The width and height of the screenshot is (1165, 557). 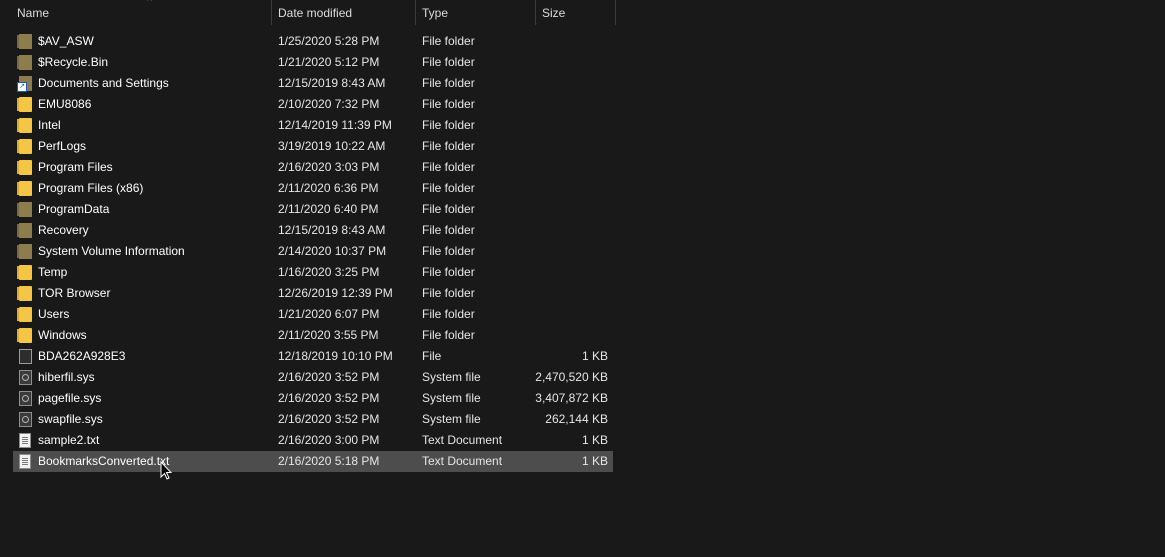 What do you see at coordinates (141, 12) in the screenshot?
I see `column-header-name: Name ^` at bounding box center [141, 12].